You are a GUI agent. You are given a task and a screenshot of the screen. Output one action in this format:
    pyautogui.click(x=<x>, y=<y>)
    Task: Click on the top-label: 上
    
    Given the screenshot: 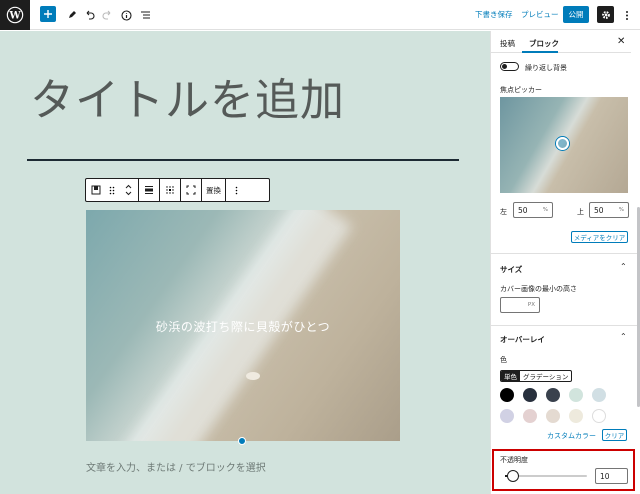 What is the action you would take?
    pyautogui.click(x=580, y=212)
    